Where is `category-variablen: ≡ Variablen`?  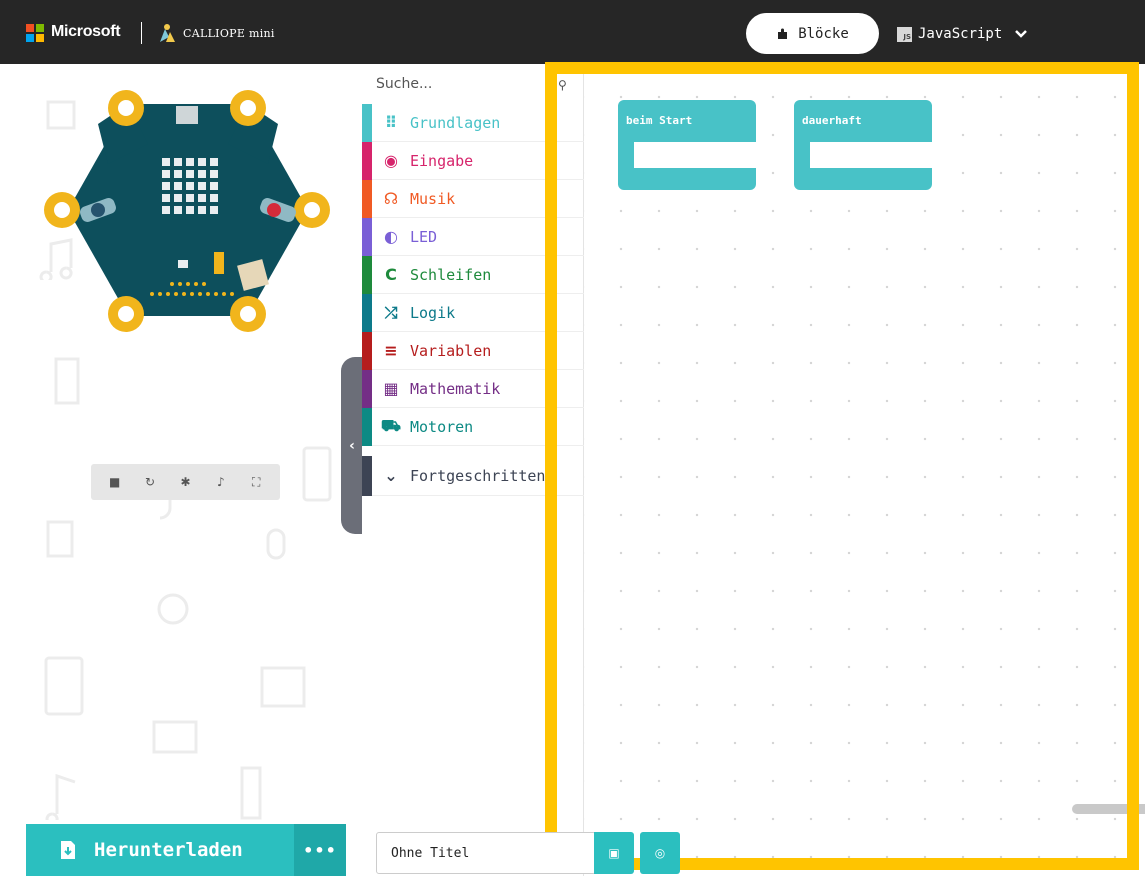 category-variablen: ≡ Variablen is located at coordinates (473, 350).